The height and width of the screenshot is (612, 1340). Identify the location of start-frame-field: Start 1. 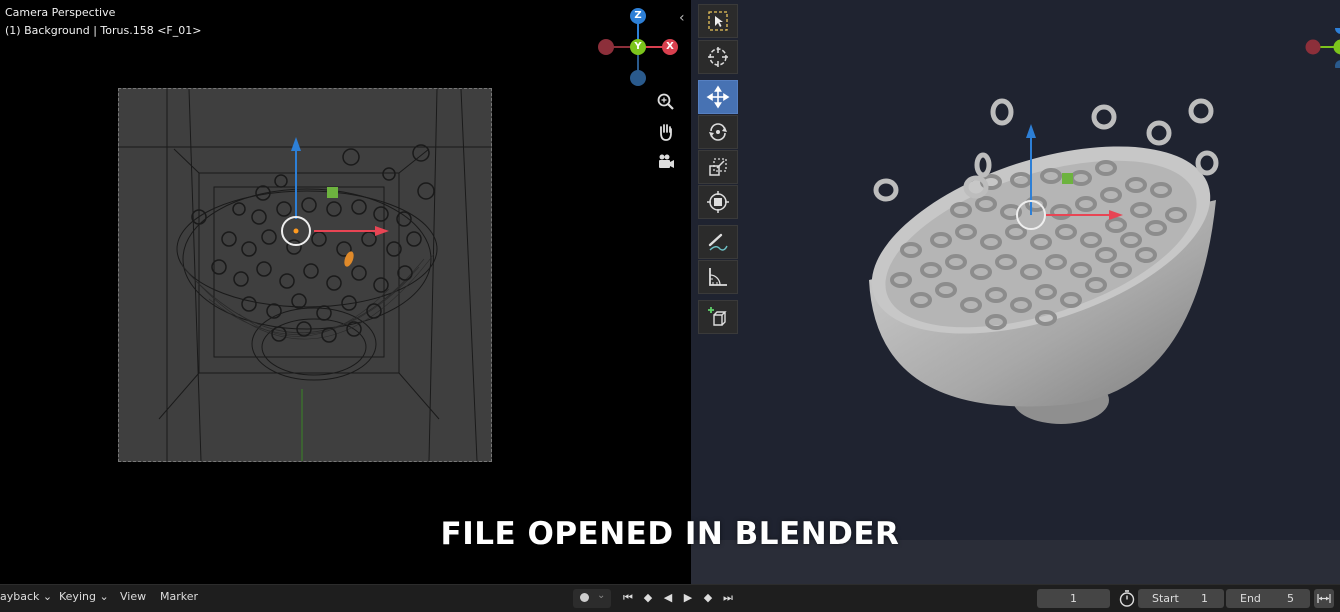
(1181, 598).